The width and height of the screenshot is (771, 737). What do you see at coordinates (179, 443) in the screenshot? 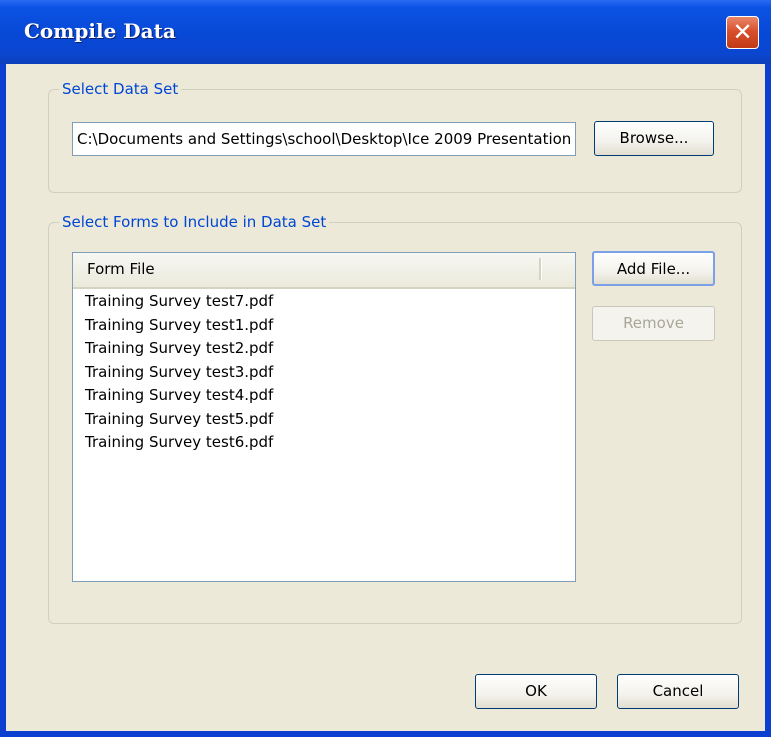
I see `list-item: Training Survey test6.pdf` at bounding box center [179, 443].